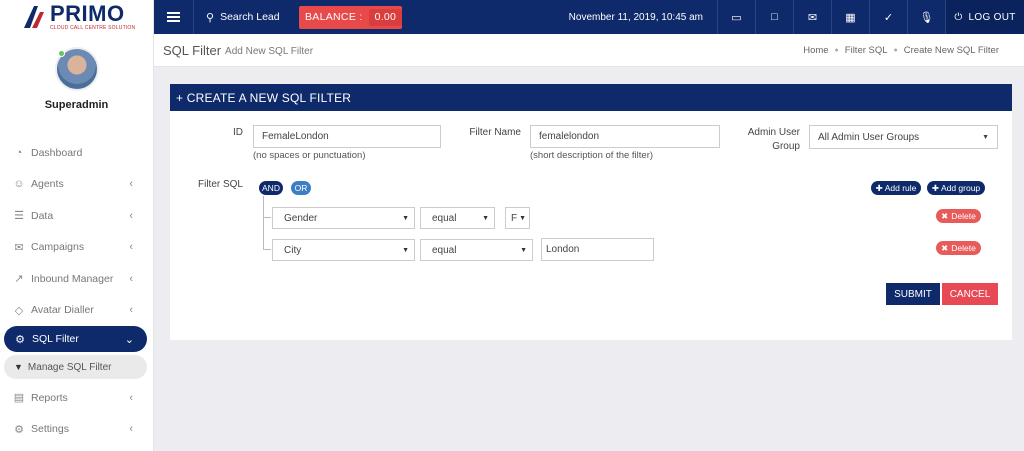 This screenshot has height=451, width=1024. What do you see at coordinates (76, 248) in the screenshot?
I see `sidebar-item-campaigns: ✉ Campaigns ‹` at bounding box center [76, 248].